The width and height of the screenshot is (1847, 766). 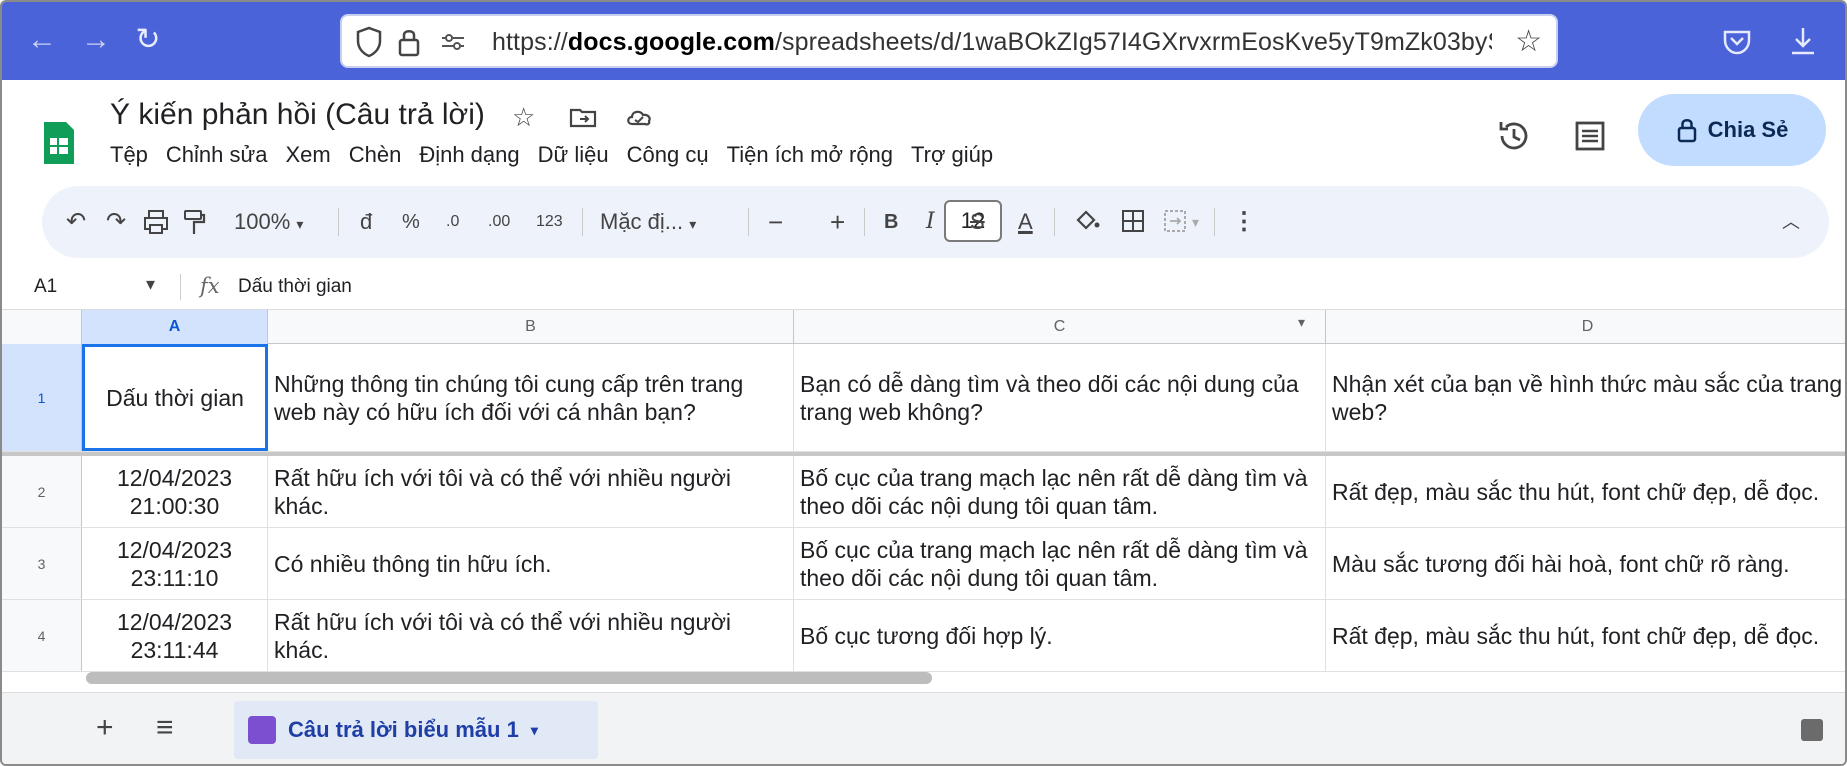 I want to click on row-header: 3, so click(x=42, y=563).